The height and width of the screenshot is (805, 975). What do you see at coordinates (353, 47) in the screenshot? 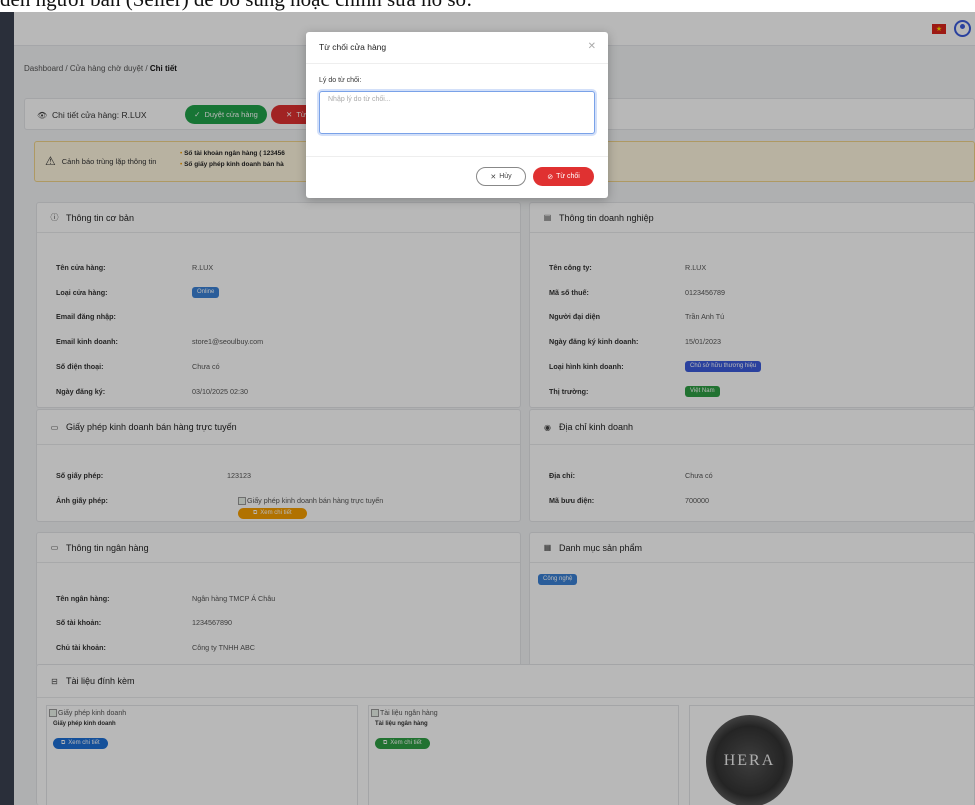
I see `modal-title: Từ chối cửa hàng` at bounding box center [353, 47].